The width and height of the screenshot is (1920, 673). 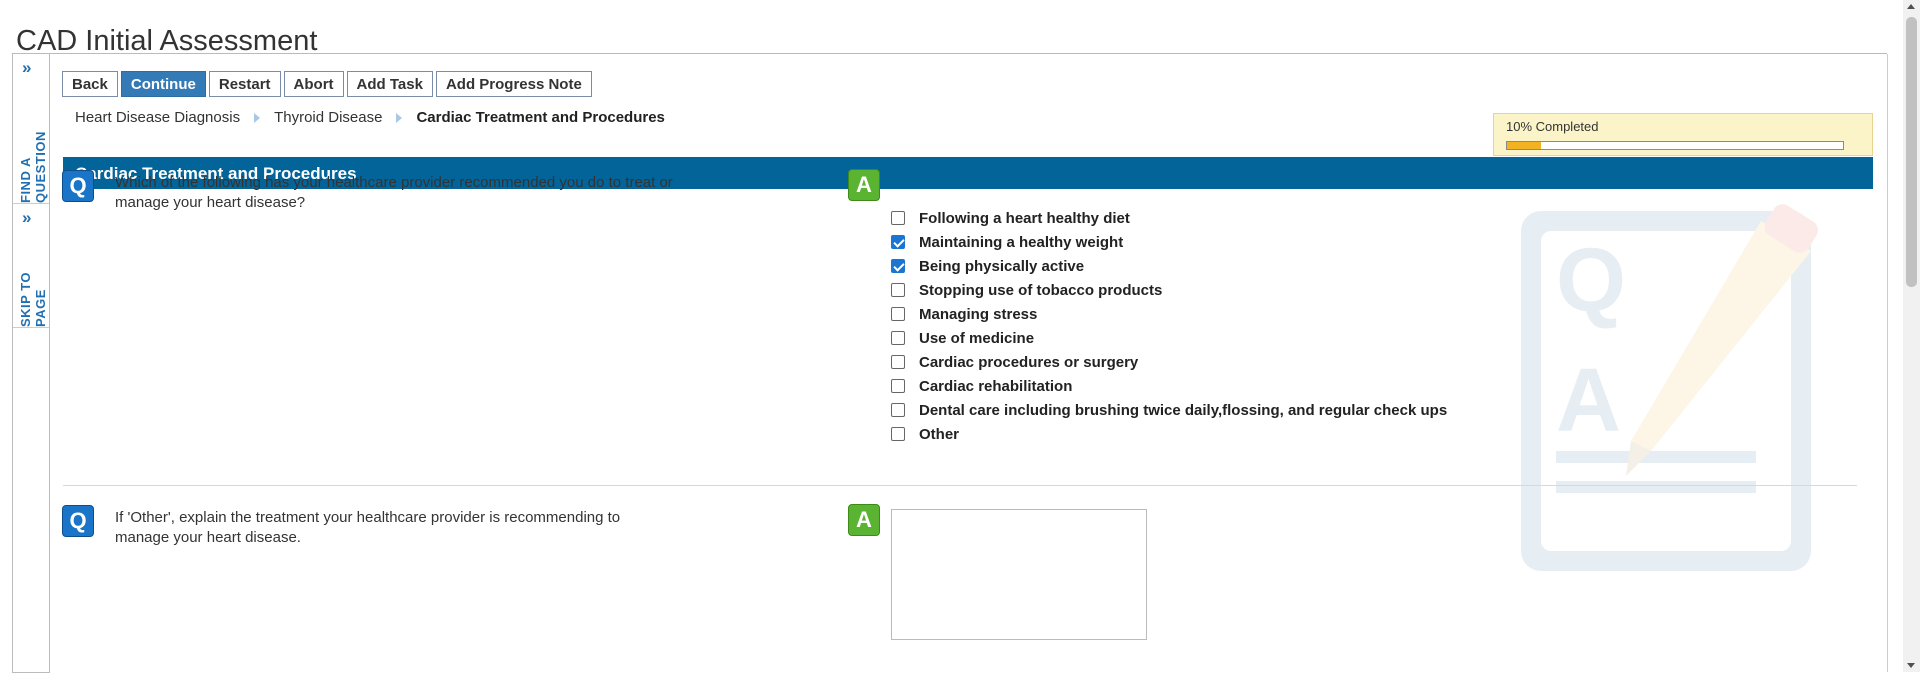 I want to click on svg-text: Q, so click(x=1591, y=281).